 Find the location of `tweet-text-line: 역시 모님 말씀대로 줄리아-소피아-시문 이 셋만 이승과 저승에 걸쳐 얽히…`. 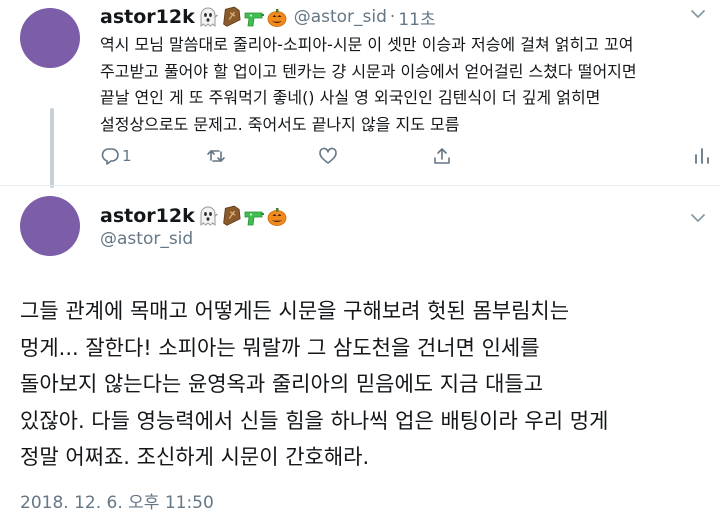

tweet-text-line: 역시 모님 말씀대로 줄리아-소피아-시문 이 셋만 이승과 저승에 걸쳐 얽히… is located at coordinates (367, 44).